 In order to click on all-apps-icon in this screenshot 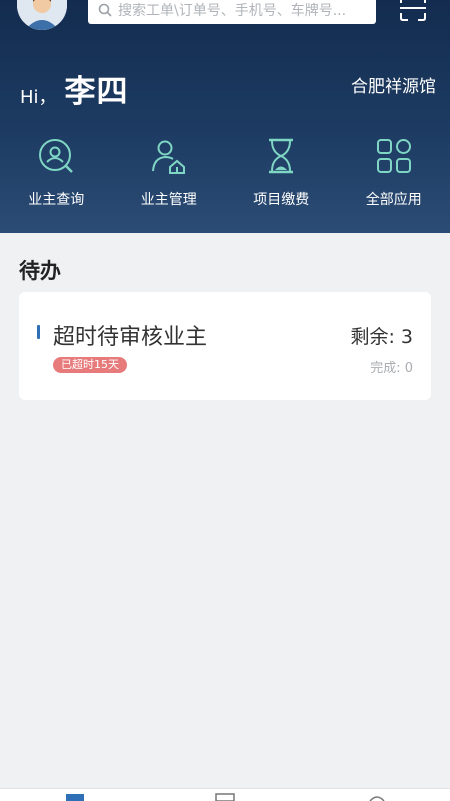, I will do `click(394, 156)`.